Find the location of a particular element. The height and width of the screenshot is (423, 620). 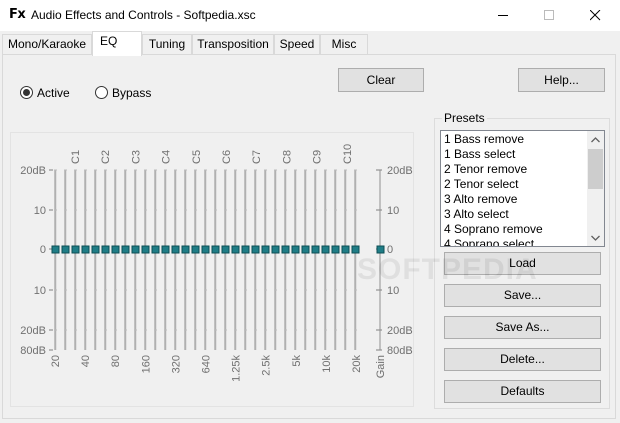

defaults-button: Defaults is located at coordinates (522, 391).